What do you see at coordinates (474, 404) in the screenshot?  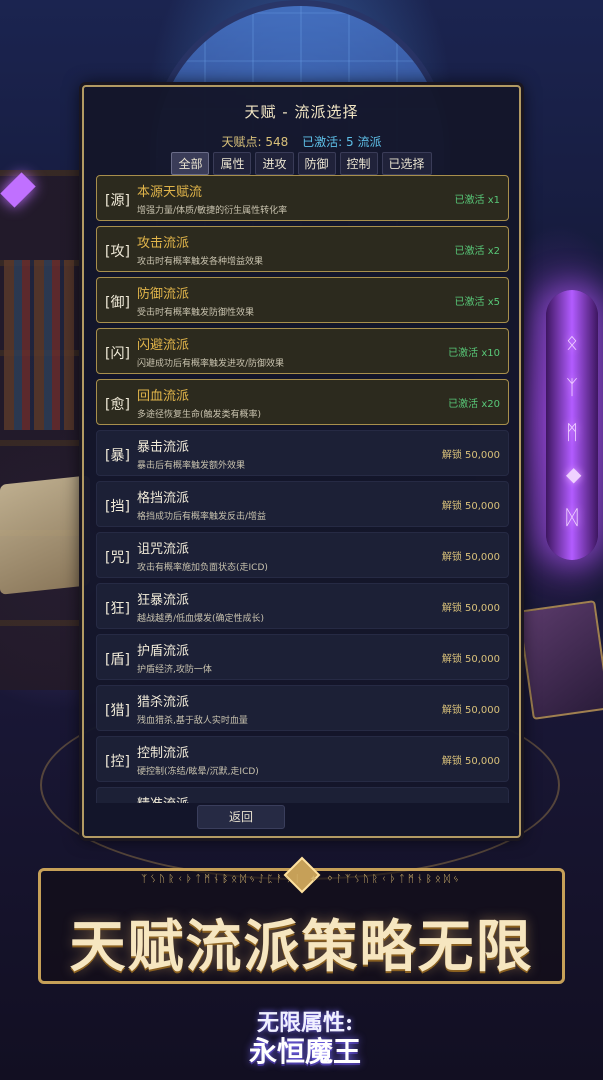 I see `school-status: 已激活 x20` at bounding box center [474, 404].